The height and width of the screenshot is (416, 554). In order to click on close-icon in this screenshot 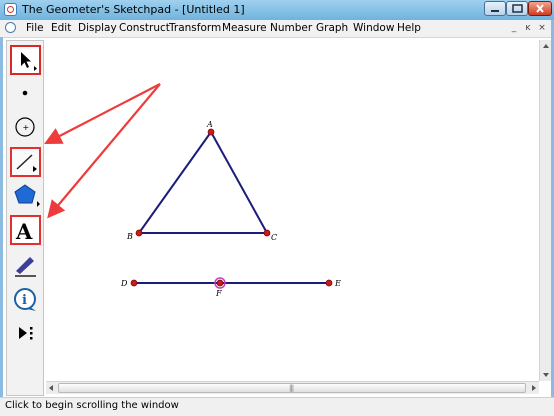, I will do `click(540, 8)`.